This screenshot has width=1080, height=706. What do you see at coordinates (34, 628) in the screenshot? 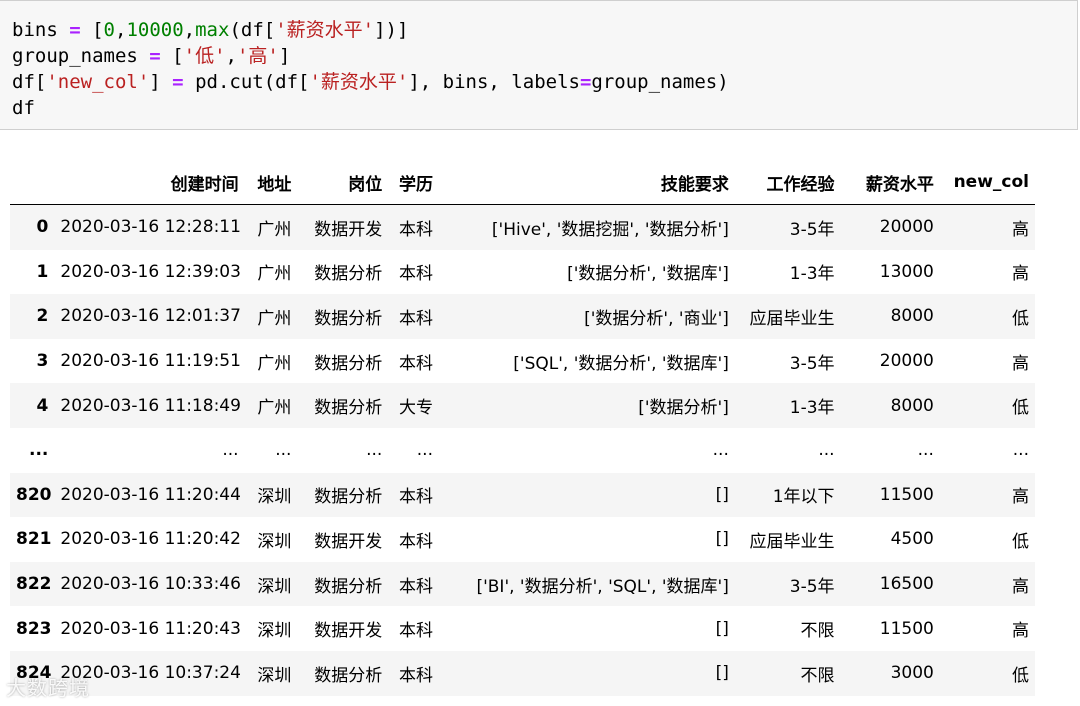
I see `row-index: 823` at bounding box center [34, 628].